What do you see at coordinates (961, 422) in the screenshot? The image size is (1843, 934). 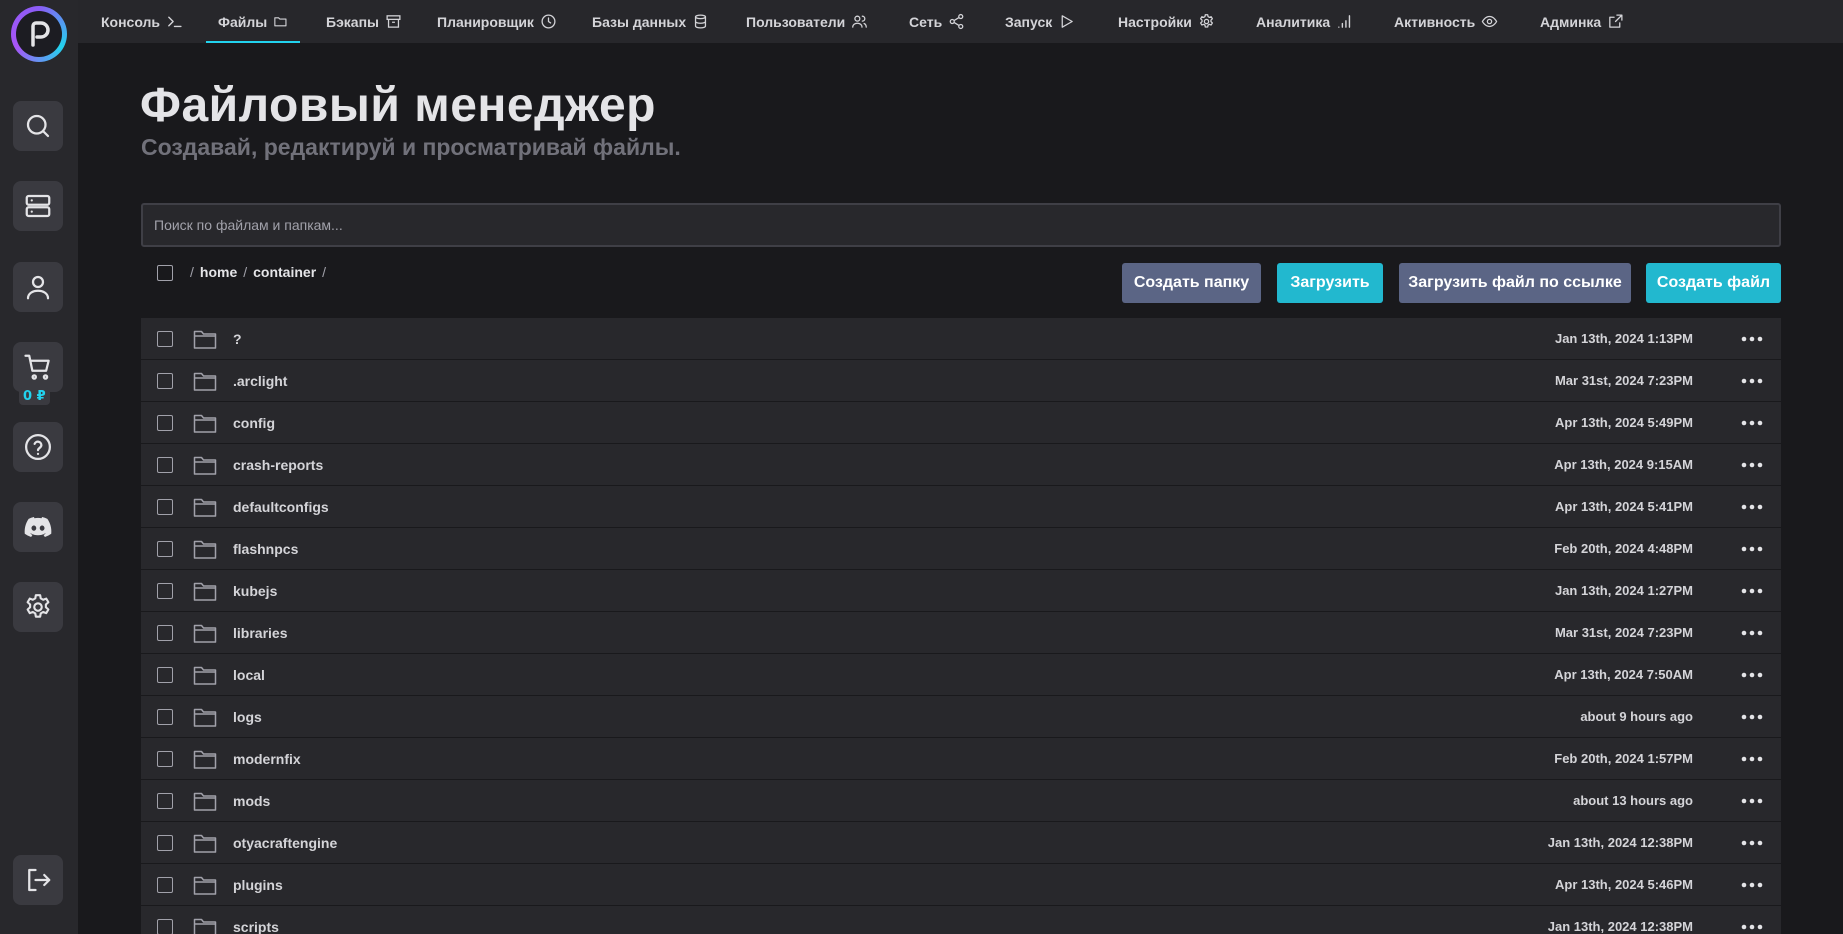 I see `file-row: config Apr 13th, 2024 5:49PM` at bounding box center [961, 422].